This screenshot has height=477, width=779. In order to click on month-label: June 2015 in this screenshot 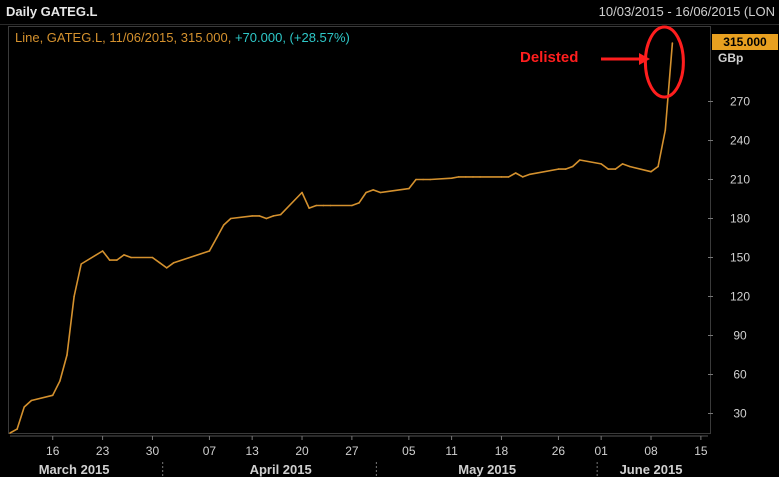, I will do `click(651, 469)`.